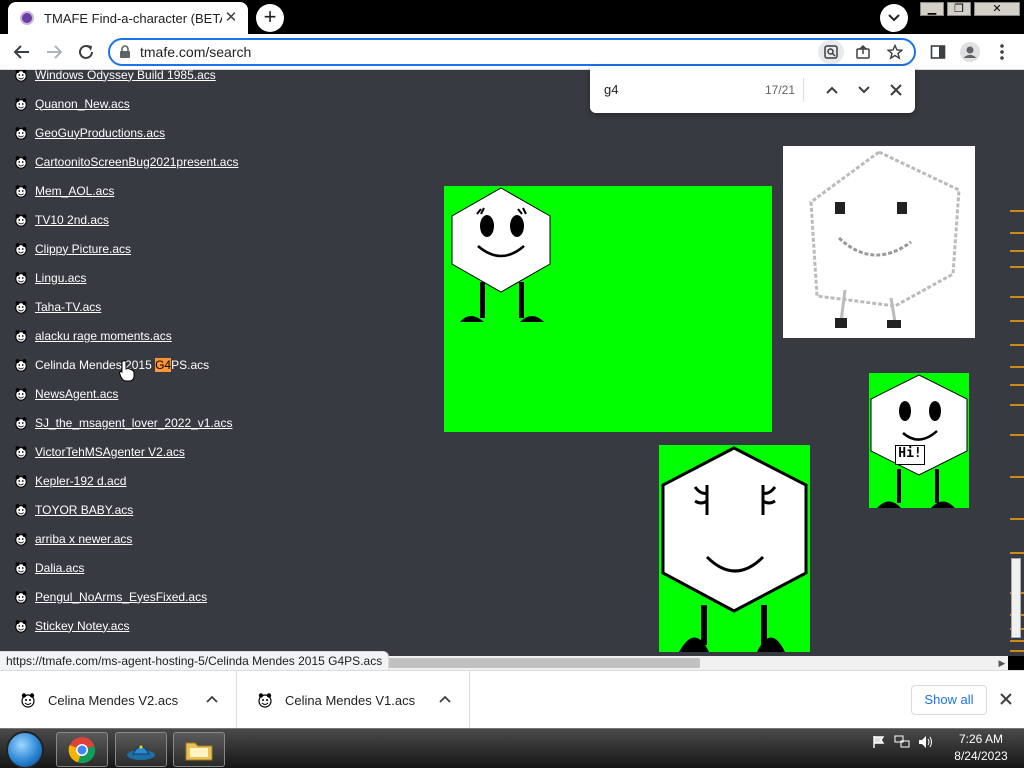 Image resolution: width=1024 pixels, height=768 pixels. I want to click on forward-button, so click(54, 52).